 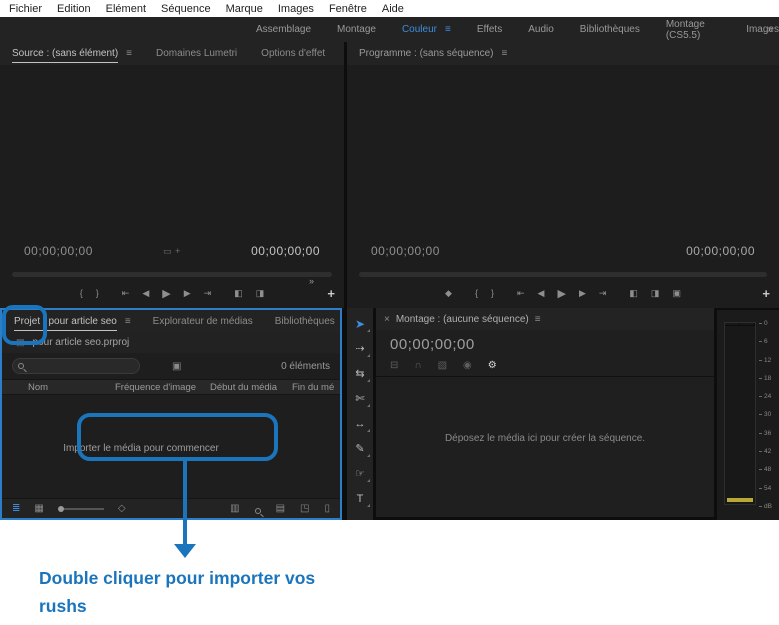 I want to click on workspace-couleur: Couleur, so click(x=419, y=29).